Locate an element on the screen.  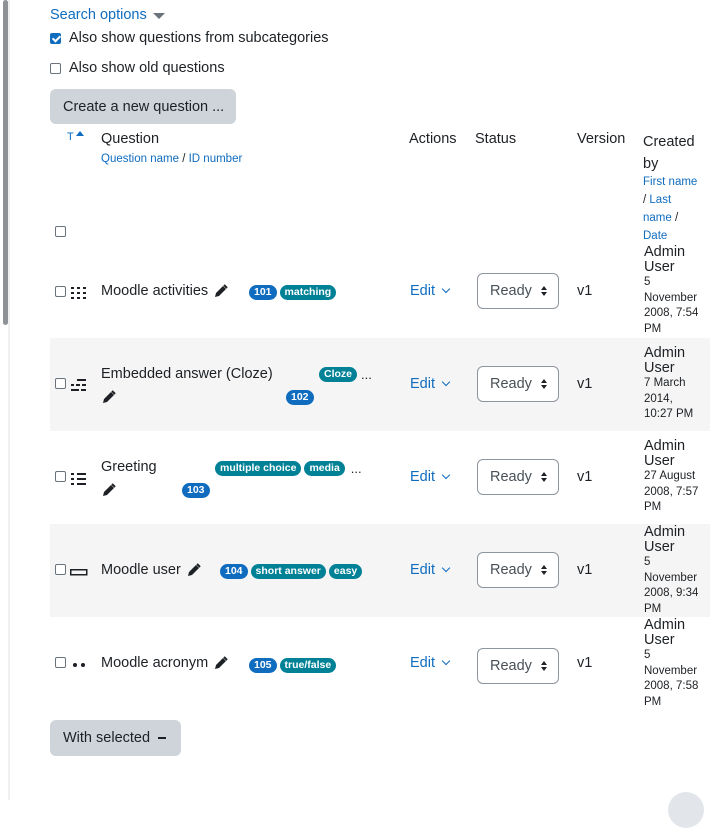
search-options-toggle: Search options is located at coordinates (107, 15).